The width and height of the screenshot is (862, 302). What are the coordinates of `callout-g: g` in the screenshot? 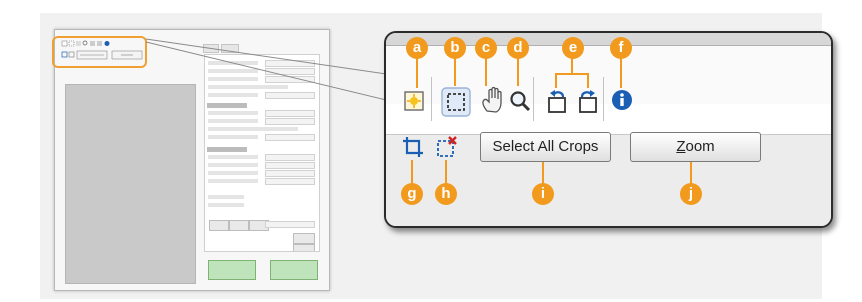 It's located at (412, 194).